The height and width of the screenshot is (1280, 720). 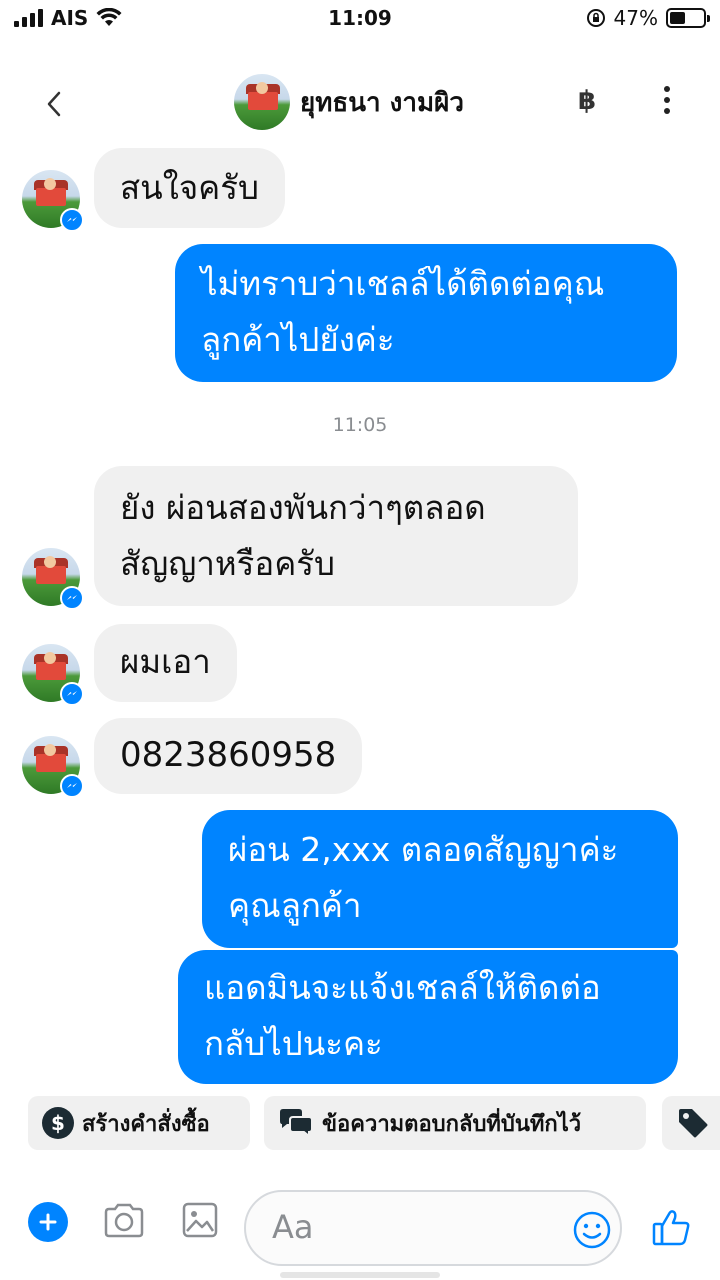 What do you see at coordinates (587, 101) in the screenshot?
I see `payment-button: ฿` at bounding box center [587, 101].